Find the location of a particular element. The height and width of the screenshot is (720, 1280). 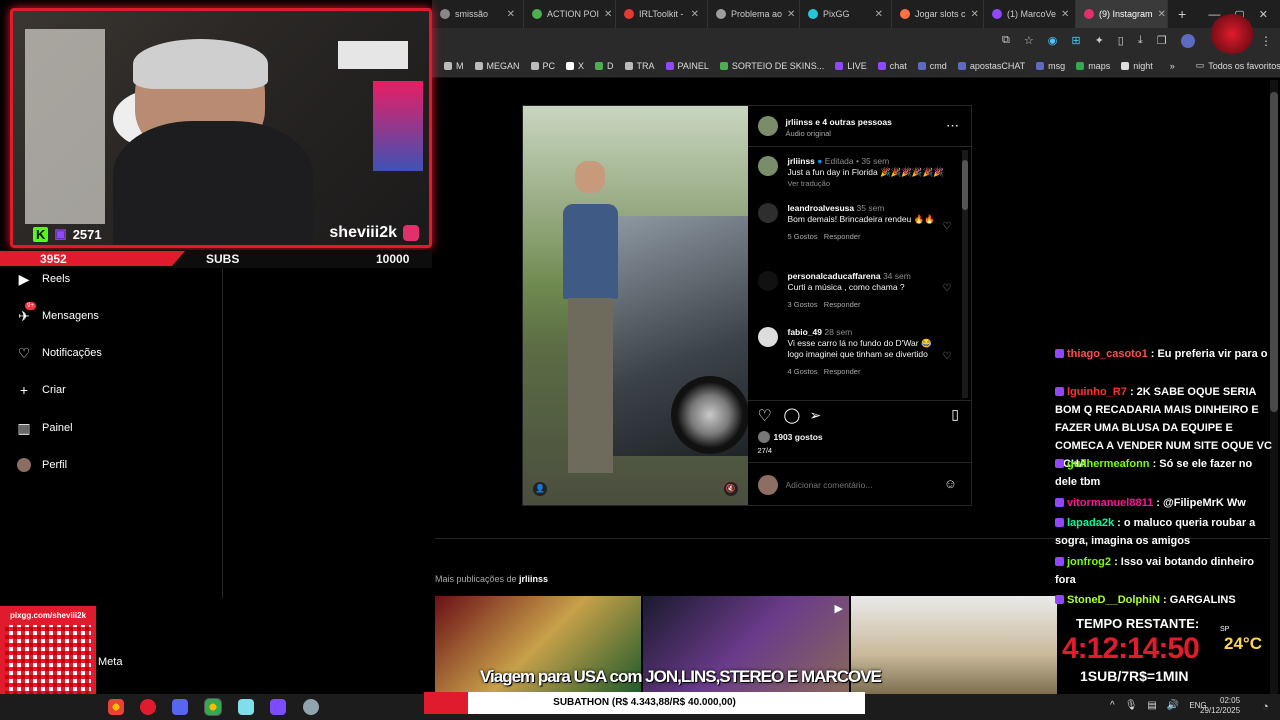

bookmark-item: MEGAN is located at coordinates (497, 66).